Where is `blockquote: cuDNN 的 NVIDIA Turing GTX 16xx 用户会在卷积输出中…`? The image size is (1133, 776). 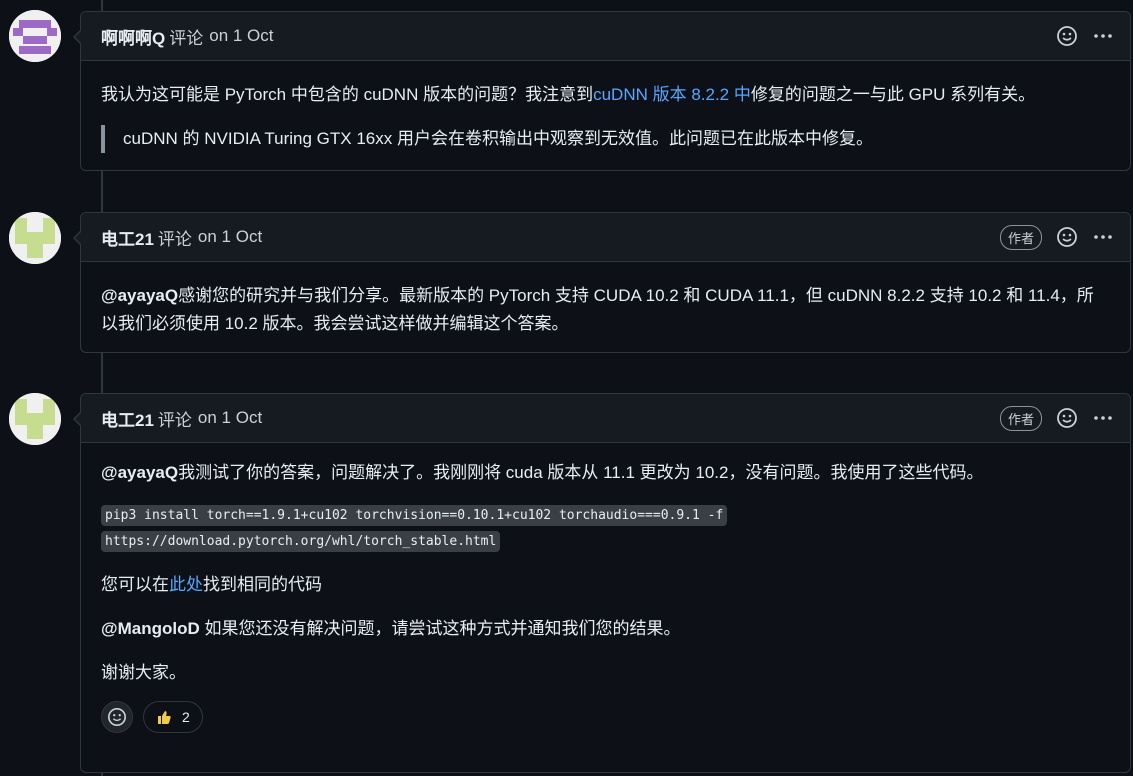 blockquote: cuDNN 的 NVIDIA Turing GTX 16xx 用户会在卷积输出中… is located at coordinates (605, 139).